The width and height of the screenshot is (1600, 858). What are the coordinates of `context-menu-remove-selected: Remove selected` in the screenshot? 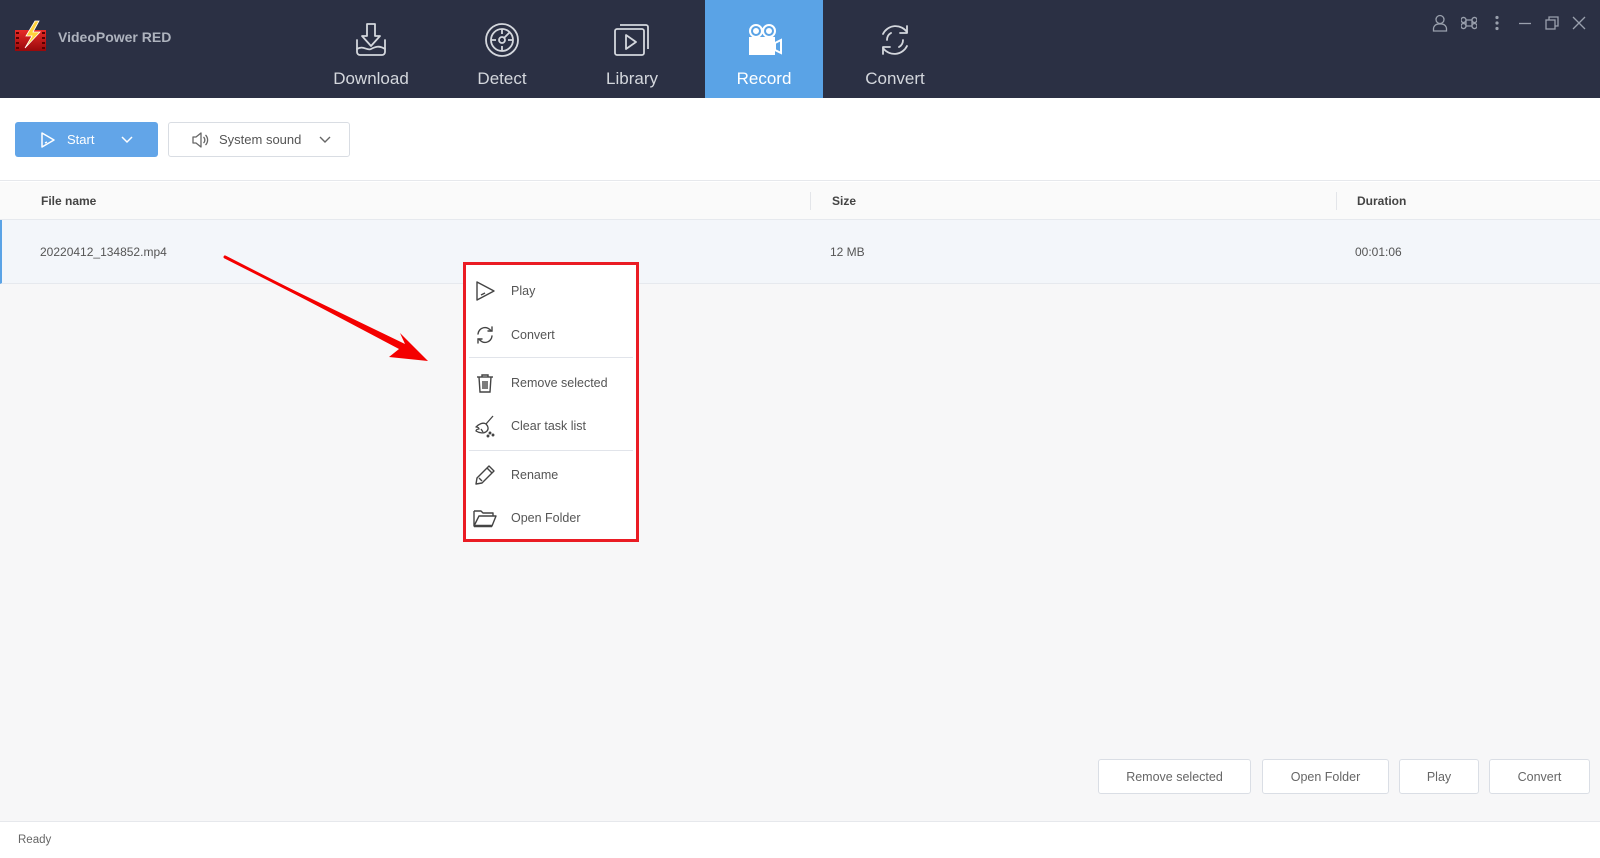 It's located at (551, 383).